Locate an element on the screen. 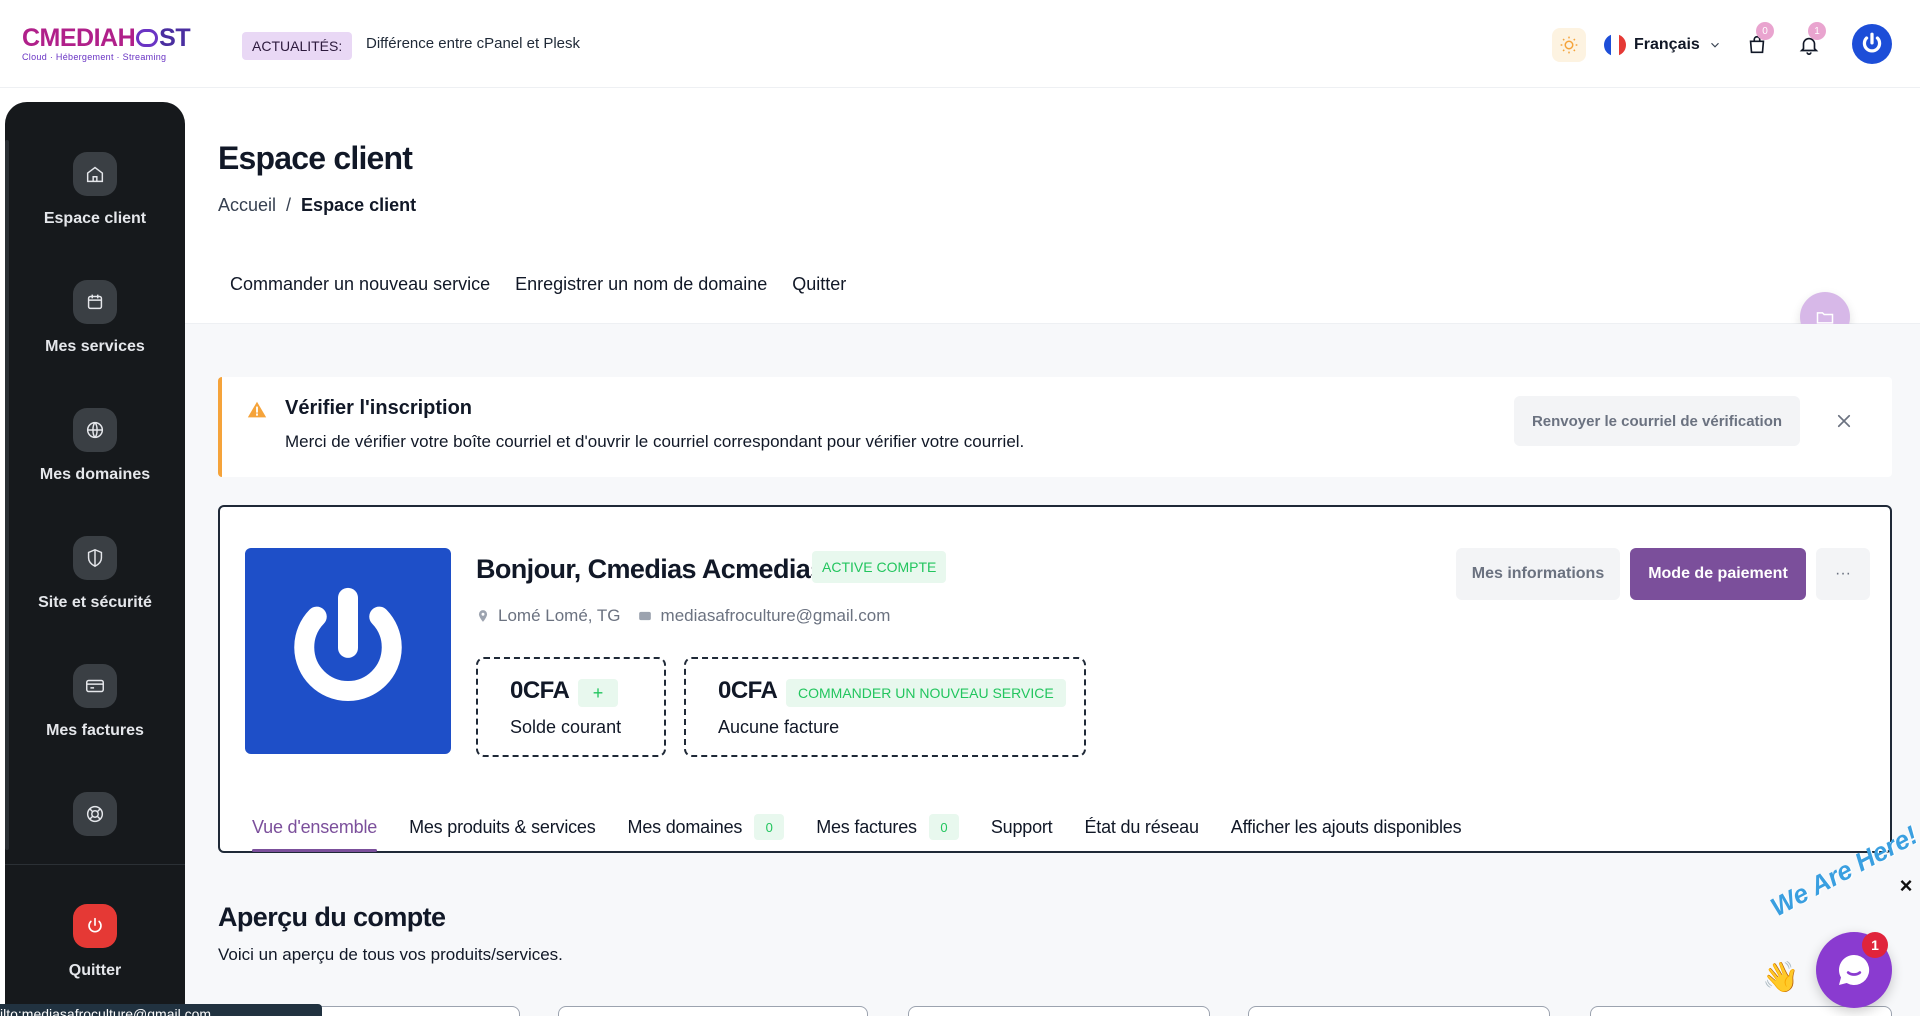  balance-label: Solde courant is located at coordinates (566, 727).